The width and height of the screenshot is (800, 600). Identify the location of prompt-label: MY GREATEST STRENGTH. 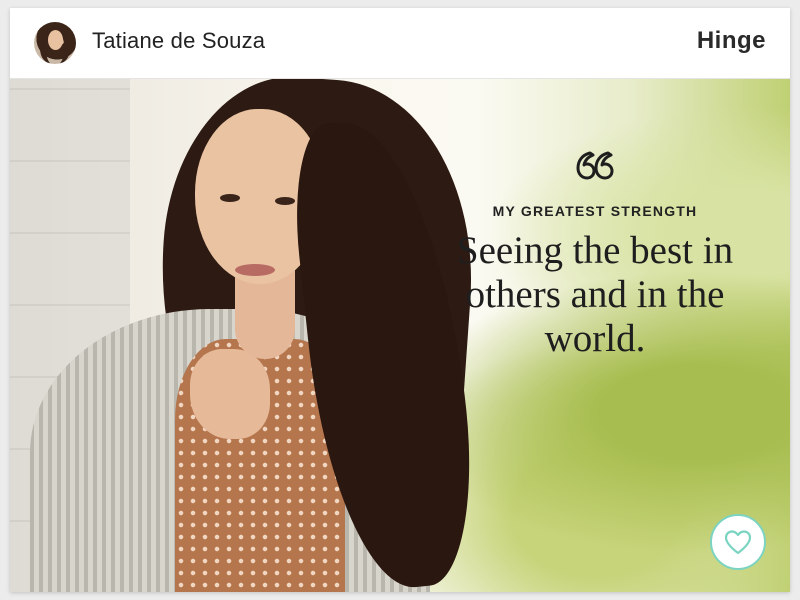
(595, 211).